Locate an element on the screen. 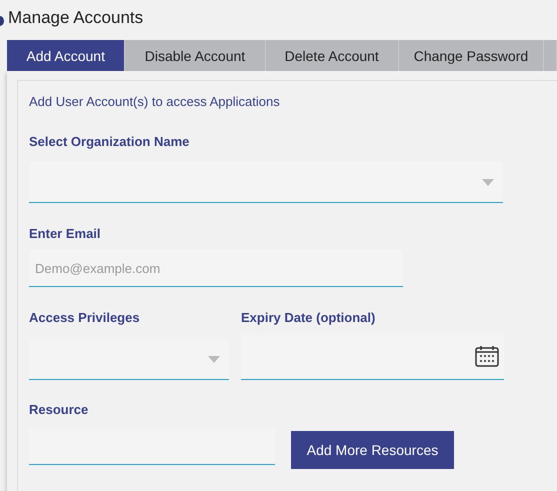 The width and height of the screenshot is (557, 491). tab: Delete Account is located at coordinates (332, 55).